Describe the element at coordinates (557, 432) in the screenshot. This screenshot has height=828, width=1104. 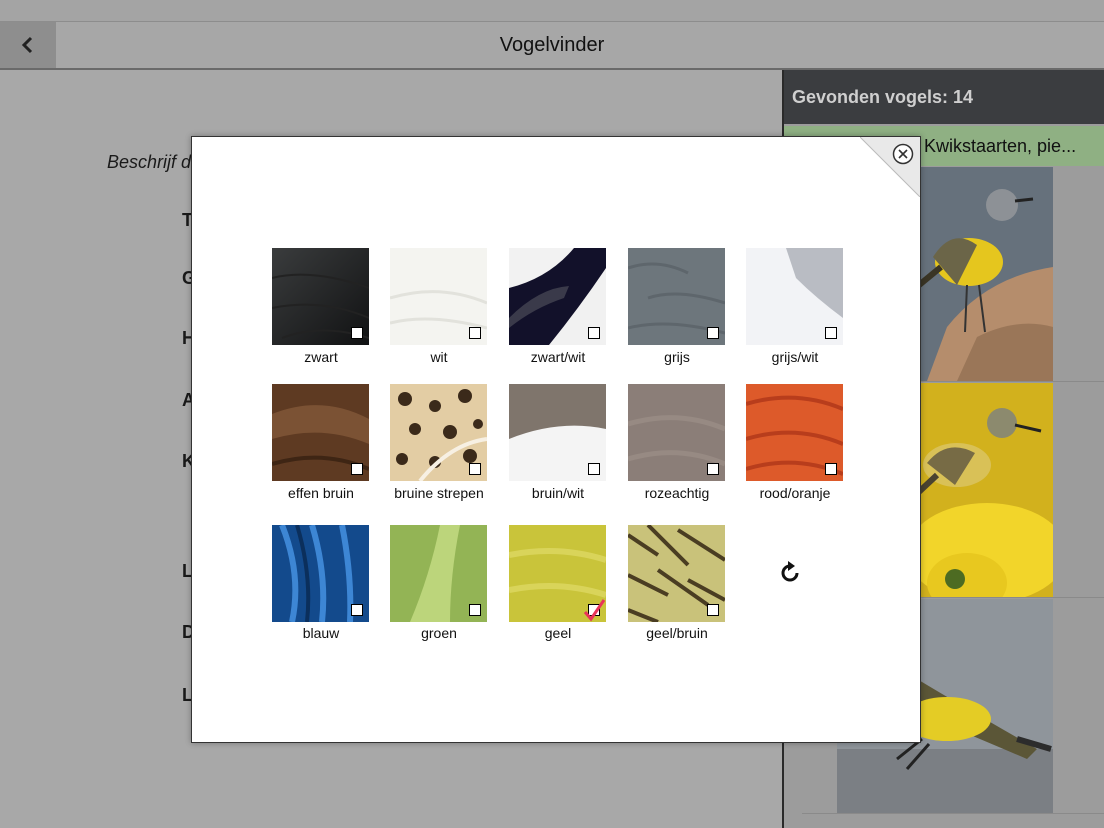
I see `swatch-bruin-wit` at that location.